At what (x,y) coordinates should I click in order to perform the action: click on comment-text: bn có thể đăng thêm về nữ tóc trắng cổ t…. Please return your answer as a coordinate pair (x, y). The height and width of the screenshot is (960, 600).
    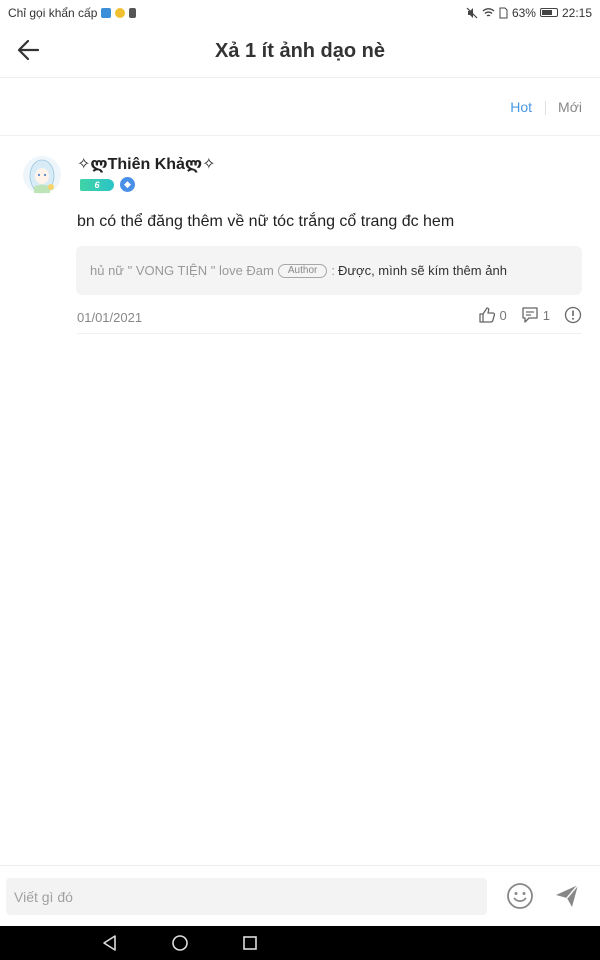
    Looking at the image, I should click on (266, 221).